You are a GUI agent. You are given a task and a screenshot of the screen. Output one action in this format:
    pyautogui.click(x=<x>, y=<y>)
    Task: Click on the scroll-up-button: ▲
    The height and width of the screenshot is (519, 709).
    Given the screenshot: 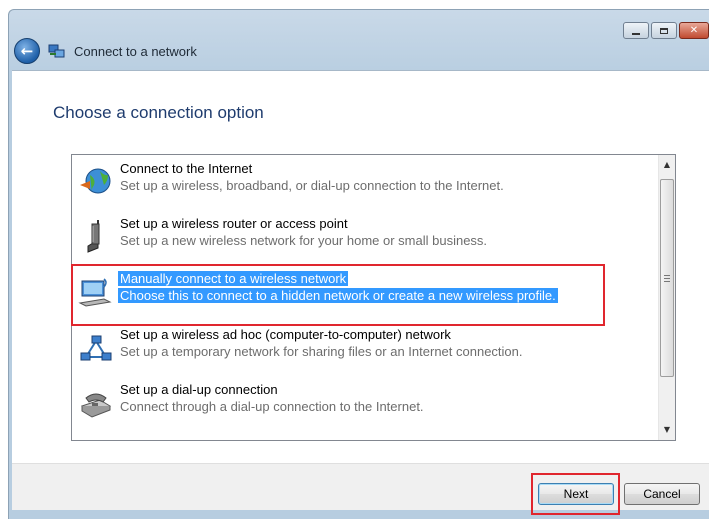 What is the action you would take?
    pyautogui.click(x=667, y=164)
    